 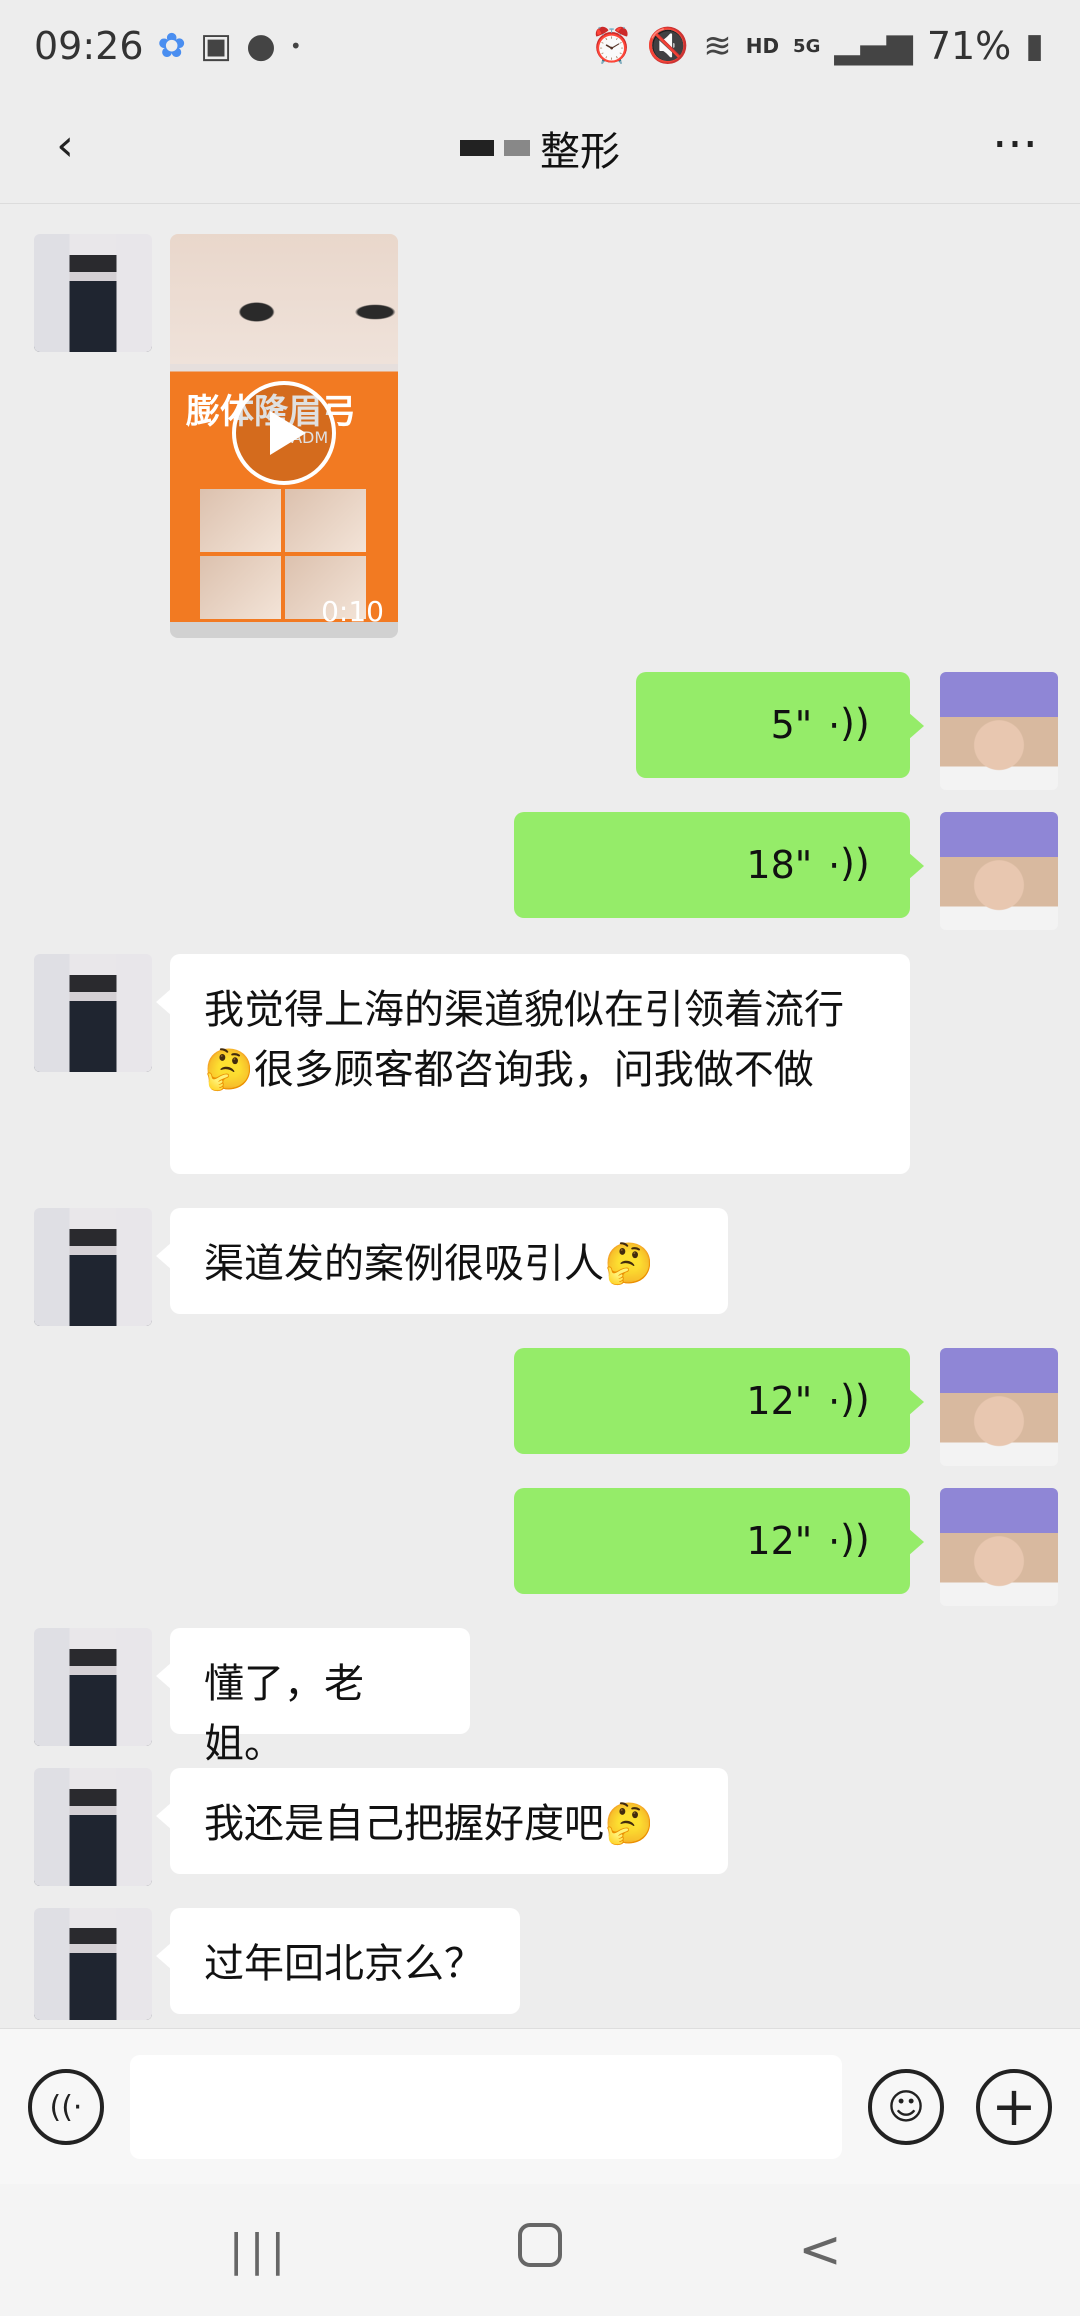 I want to click on message-text: 过年回北京么？, so click(x=344, y=1964).